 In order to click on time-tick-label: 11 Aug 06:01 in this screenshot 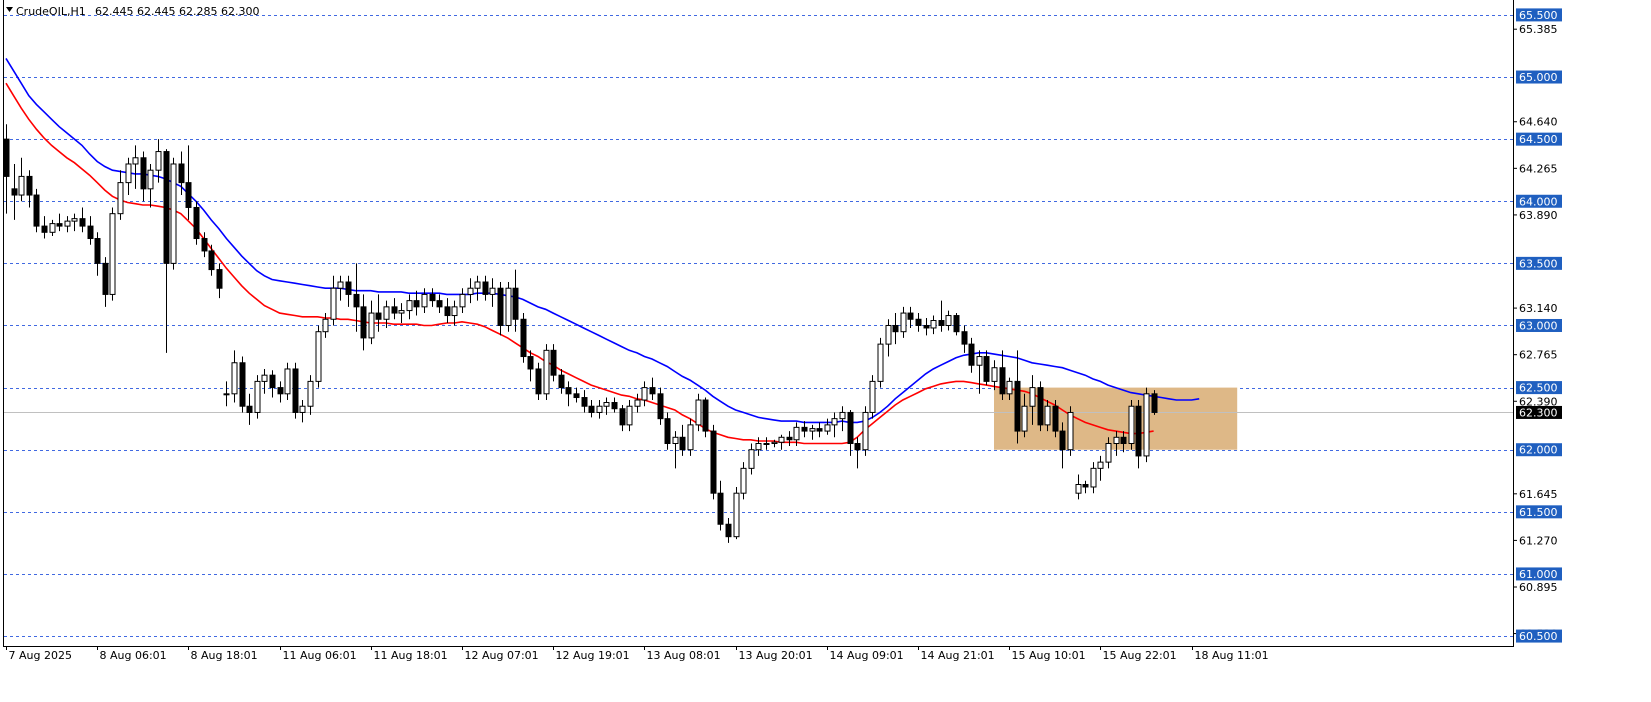, I will do `click(320, 655)`.